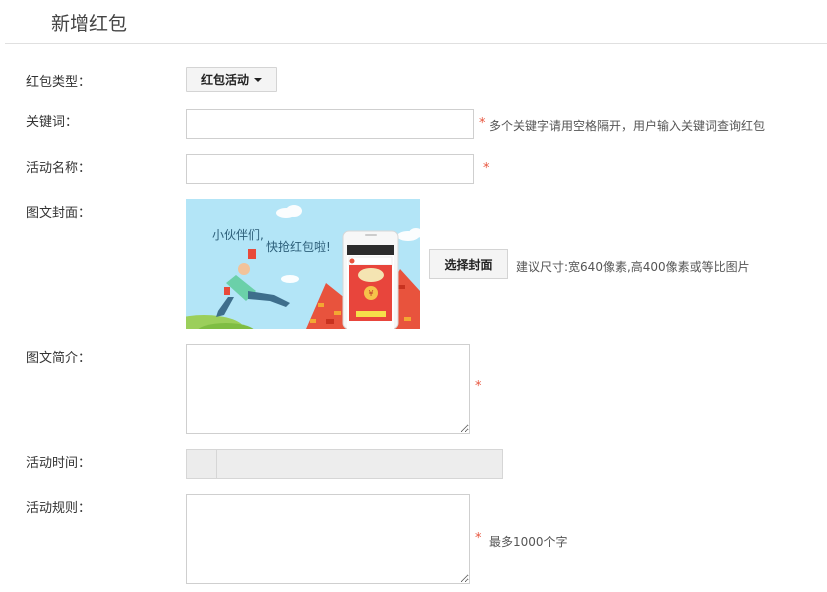 This screenshot has height=592, width=827. I want to click on header-divider, so click(416, 43).